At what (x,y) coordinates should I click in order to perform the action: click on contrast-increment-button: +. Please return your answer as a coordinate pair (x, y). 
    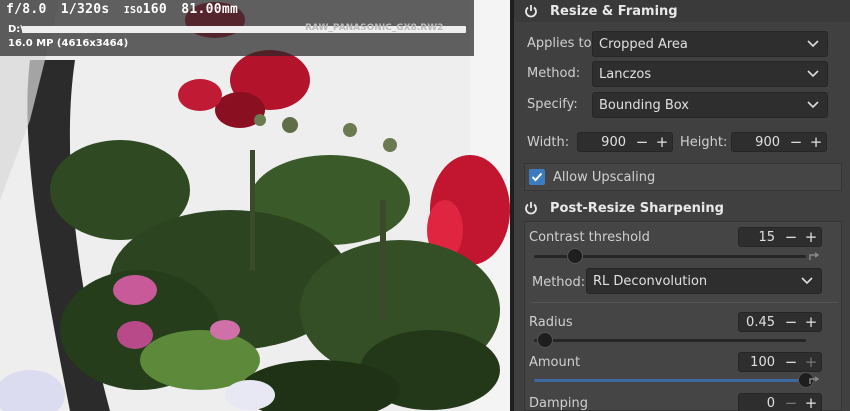
    Looking at the image, I should click on (811, 237).